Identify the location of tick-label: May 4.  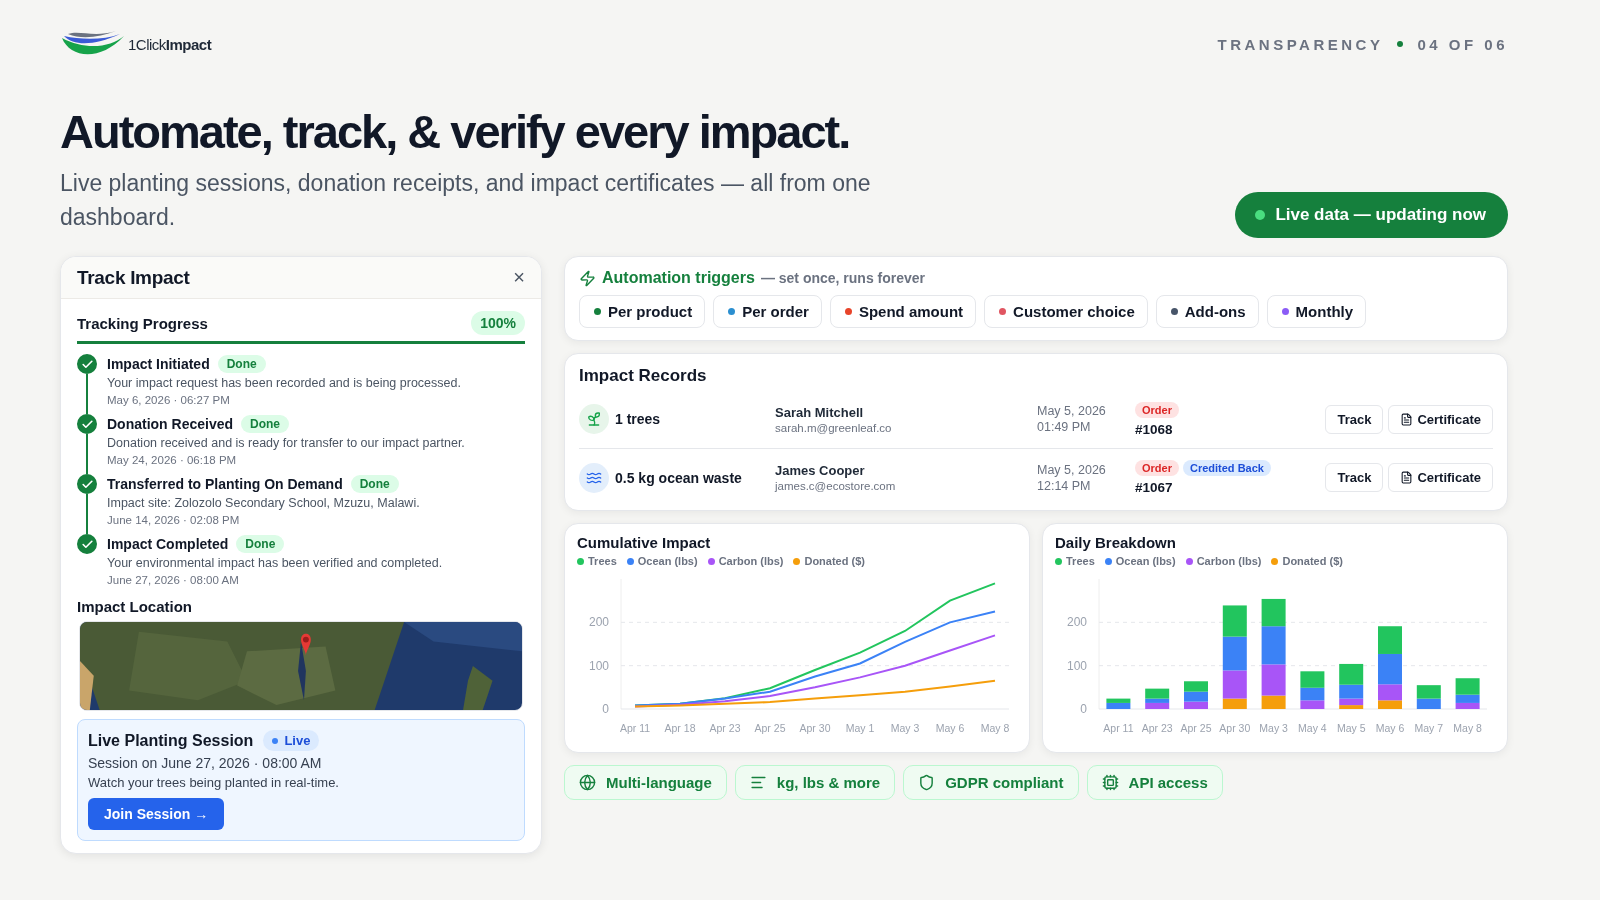
(1312, 728).